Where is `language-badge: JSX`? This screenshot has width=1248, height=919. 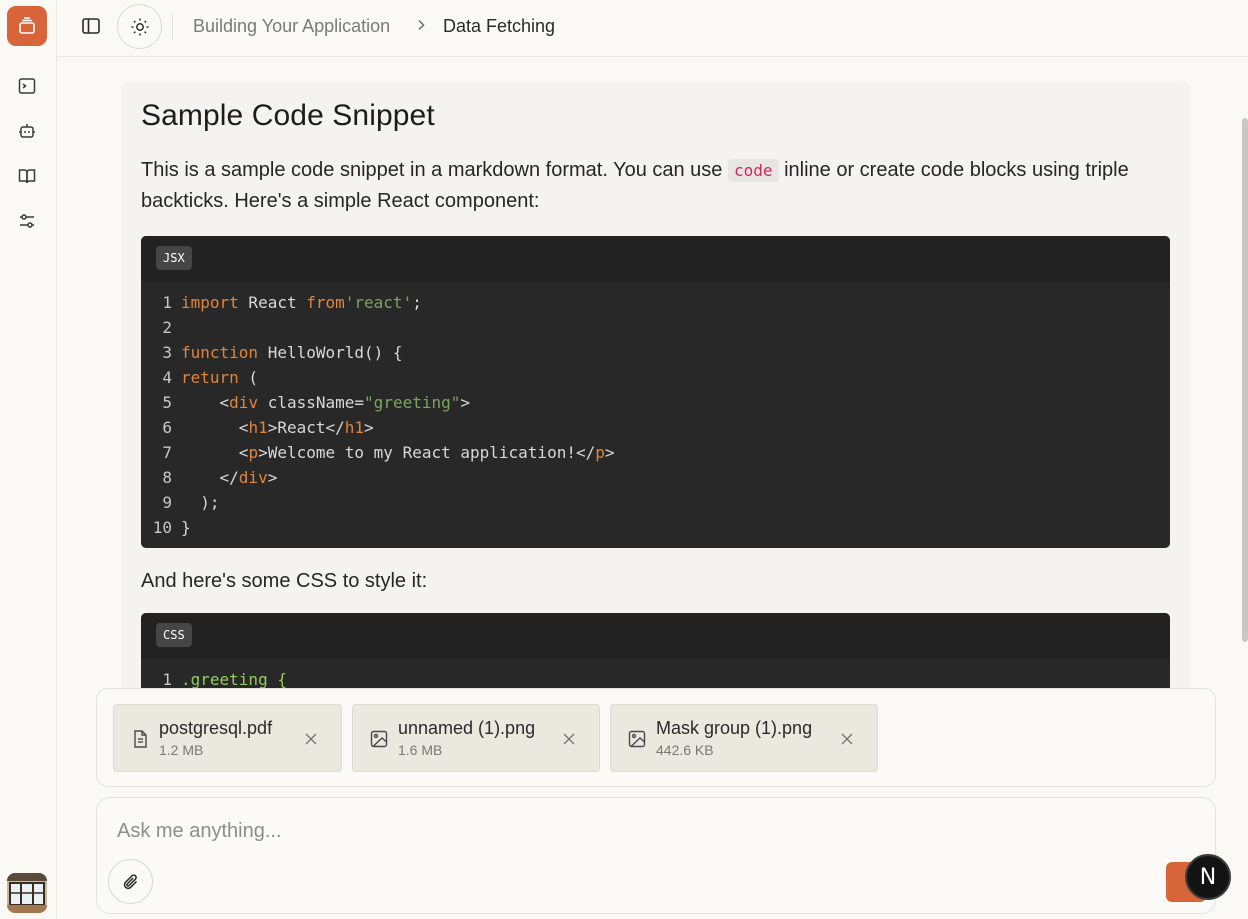
language-badge: JSX is located at coordinates (174, 258).